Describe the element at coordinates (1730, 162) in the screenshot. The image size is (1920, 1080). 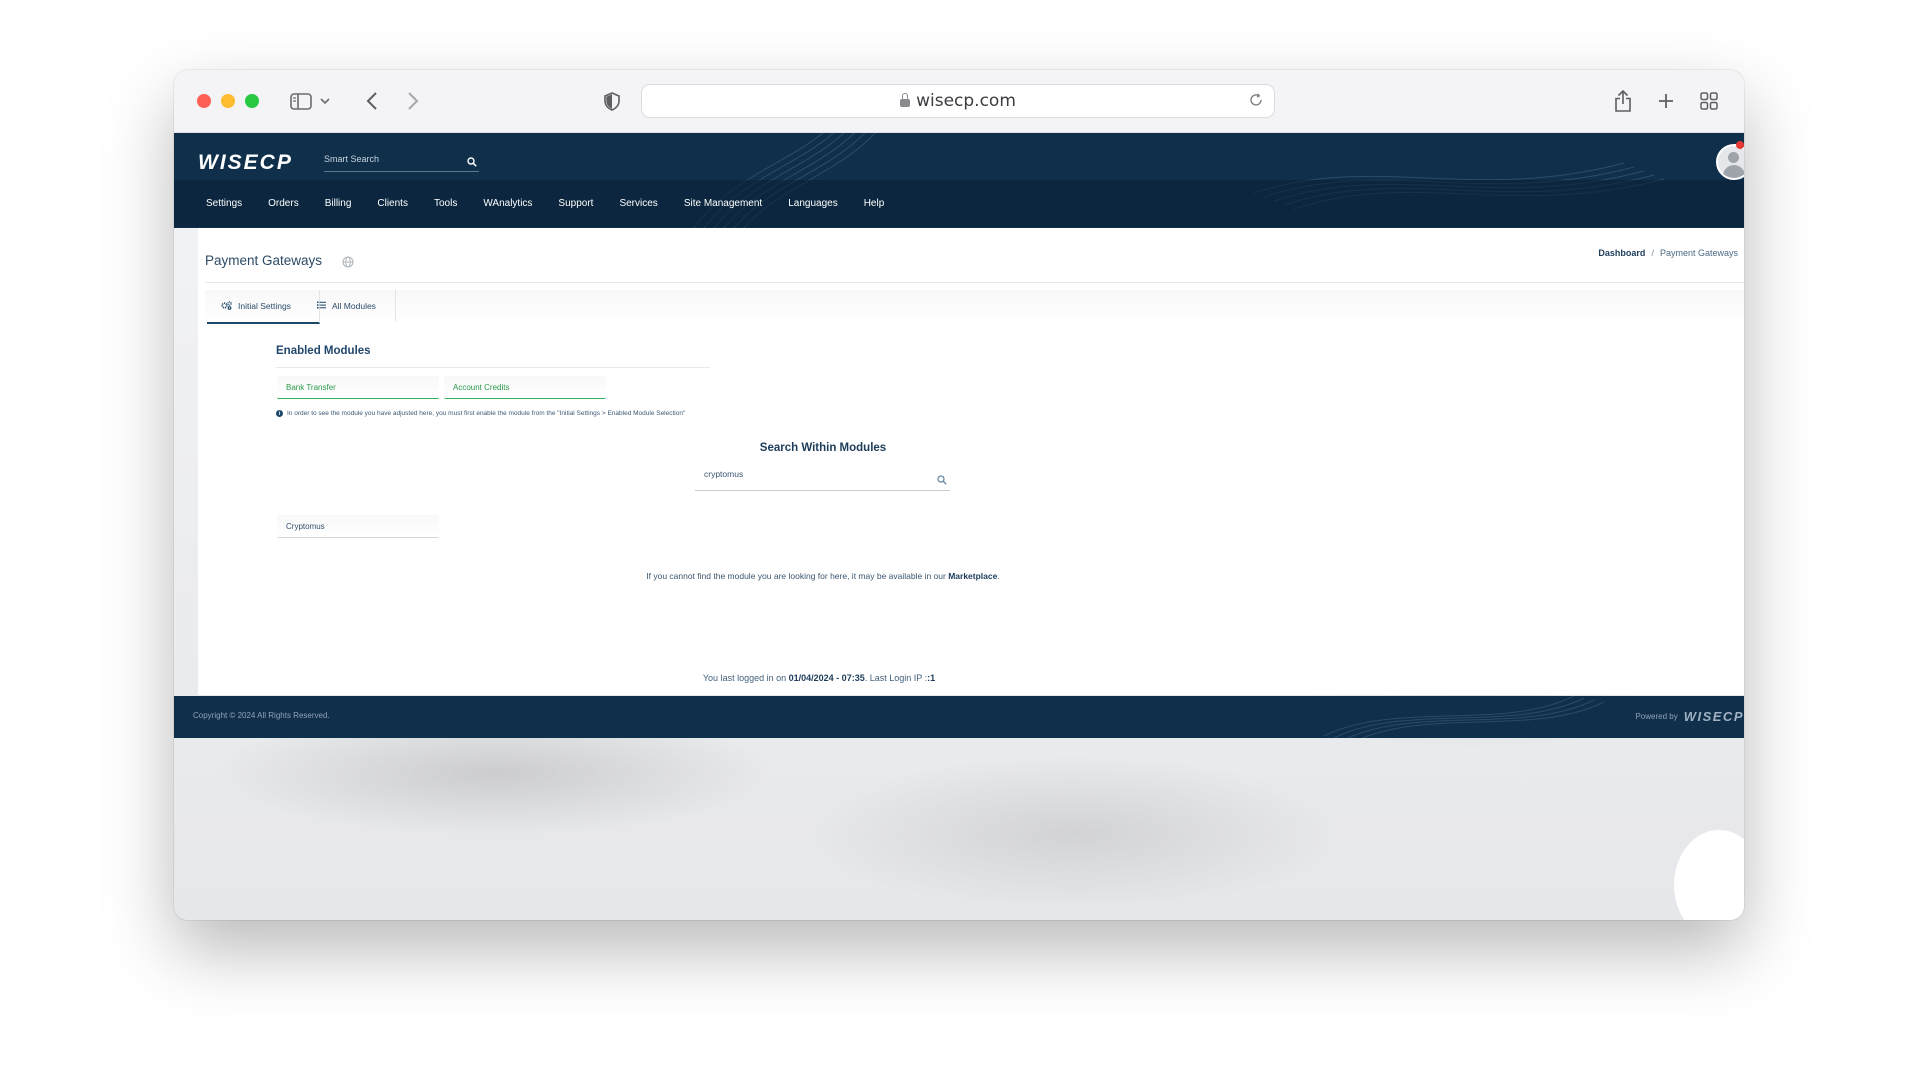
I see `user-avatar` at that location.